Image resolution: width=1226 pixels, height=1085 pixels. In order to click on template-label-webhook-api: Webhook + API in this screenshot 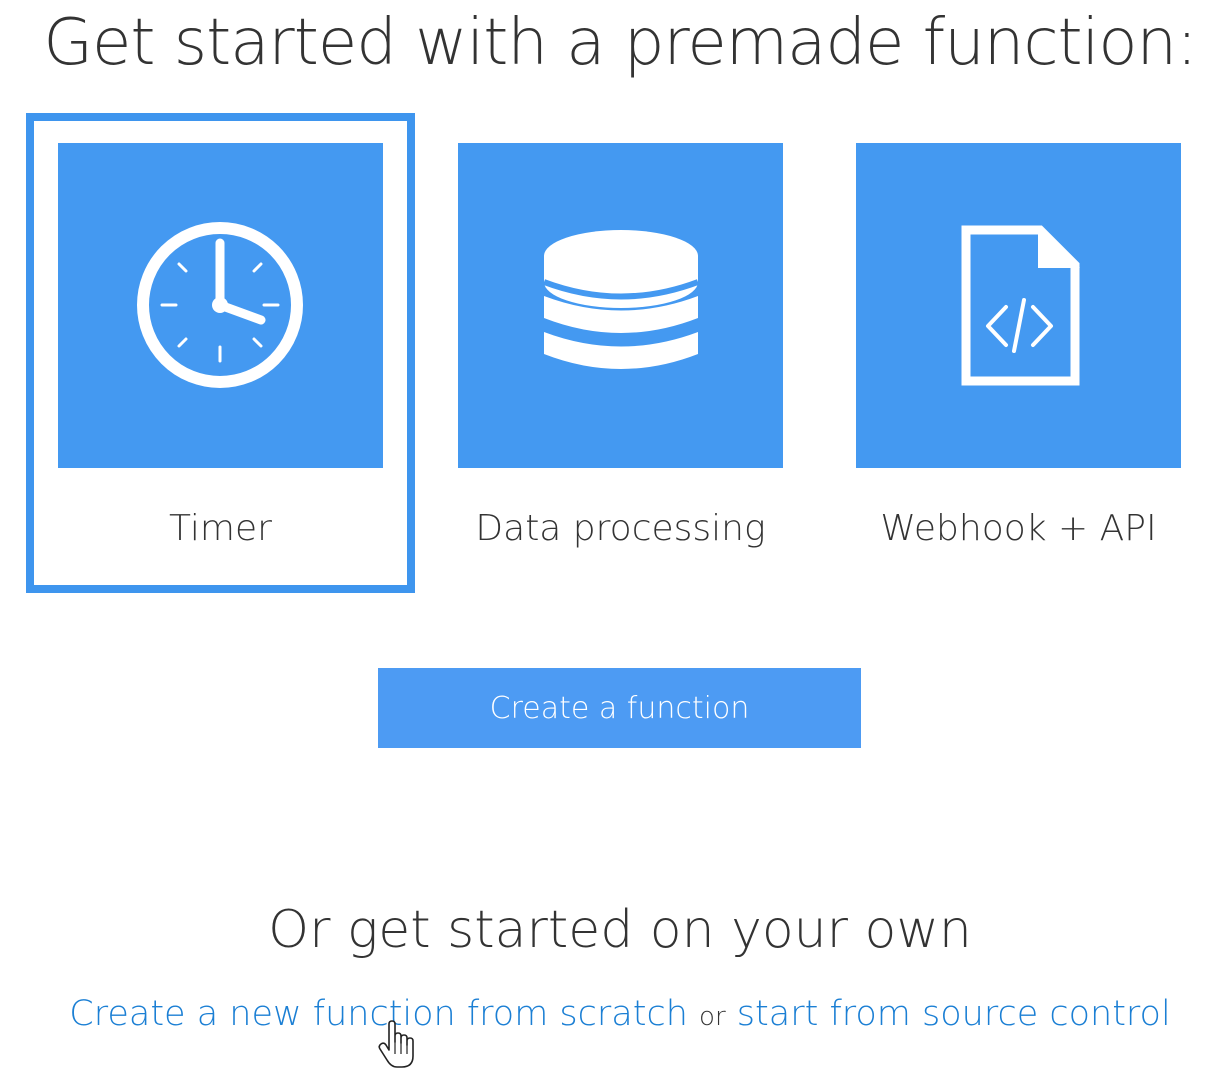, I will do `click(1018, 528)`.